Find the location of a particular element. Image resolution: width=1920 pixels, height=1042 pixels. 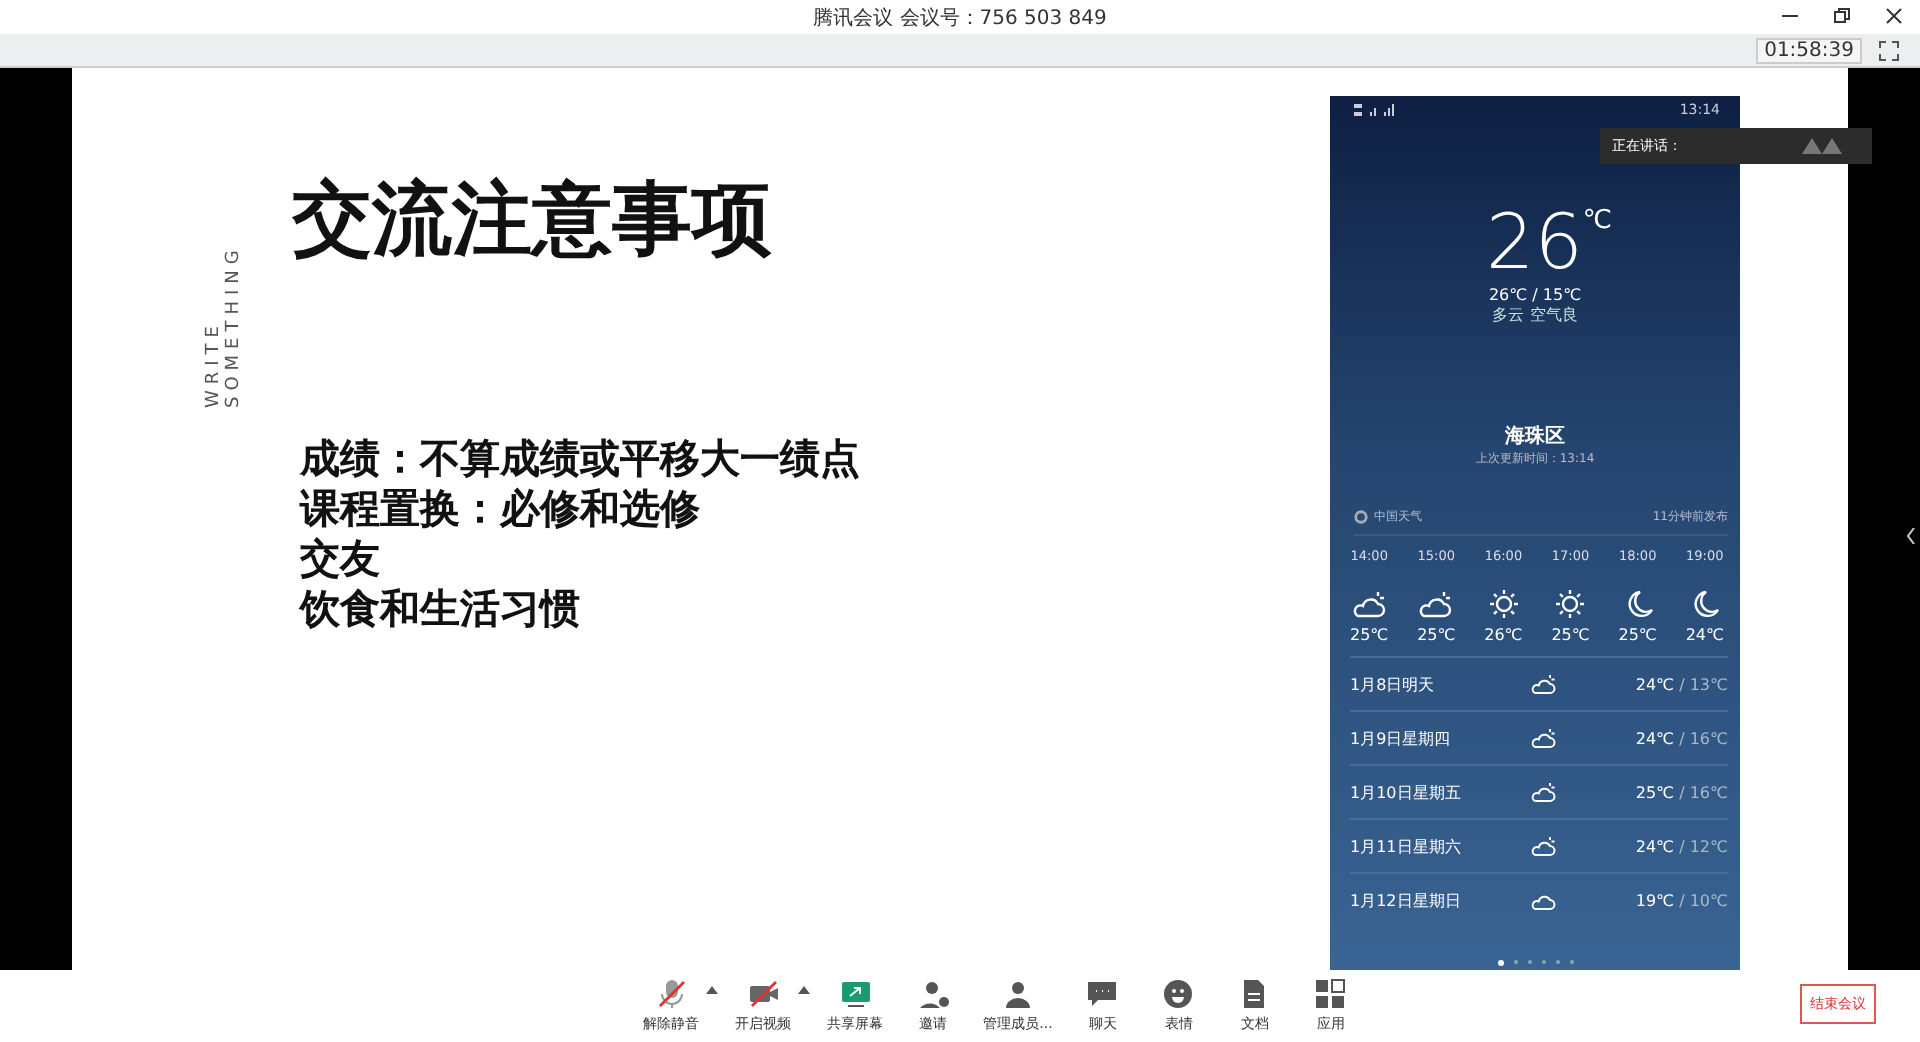

current-temperature: 26 is located at coordinates (1534, 242).